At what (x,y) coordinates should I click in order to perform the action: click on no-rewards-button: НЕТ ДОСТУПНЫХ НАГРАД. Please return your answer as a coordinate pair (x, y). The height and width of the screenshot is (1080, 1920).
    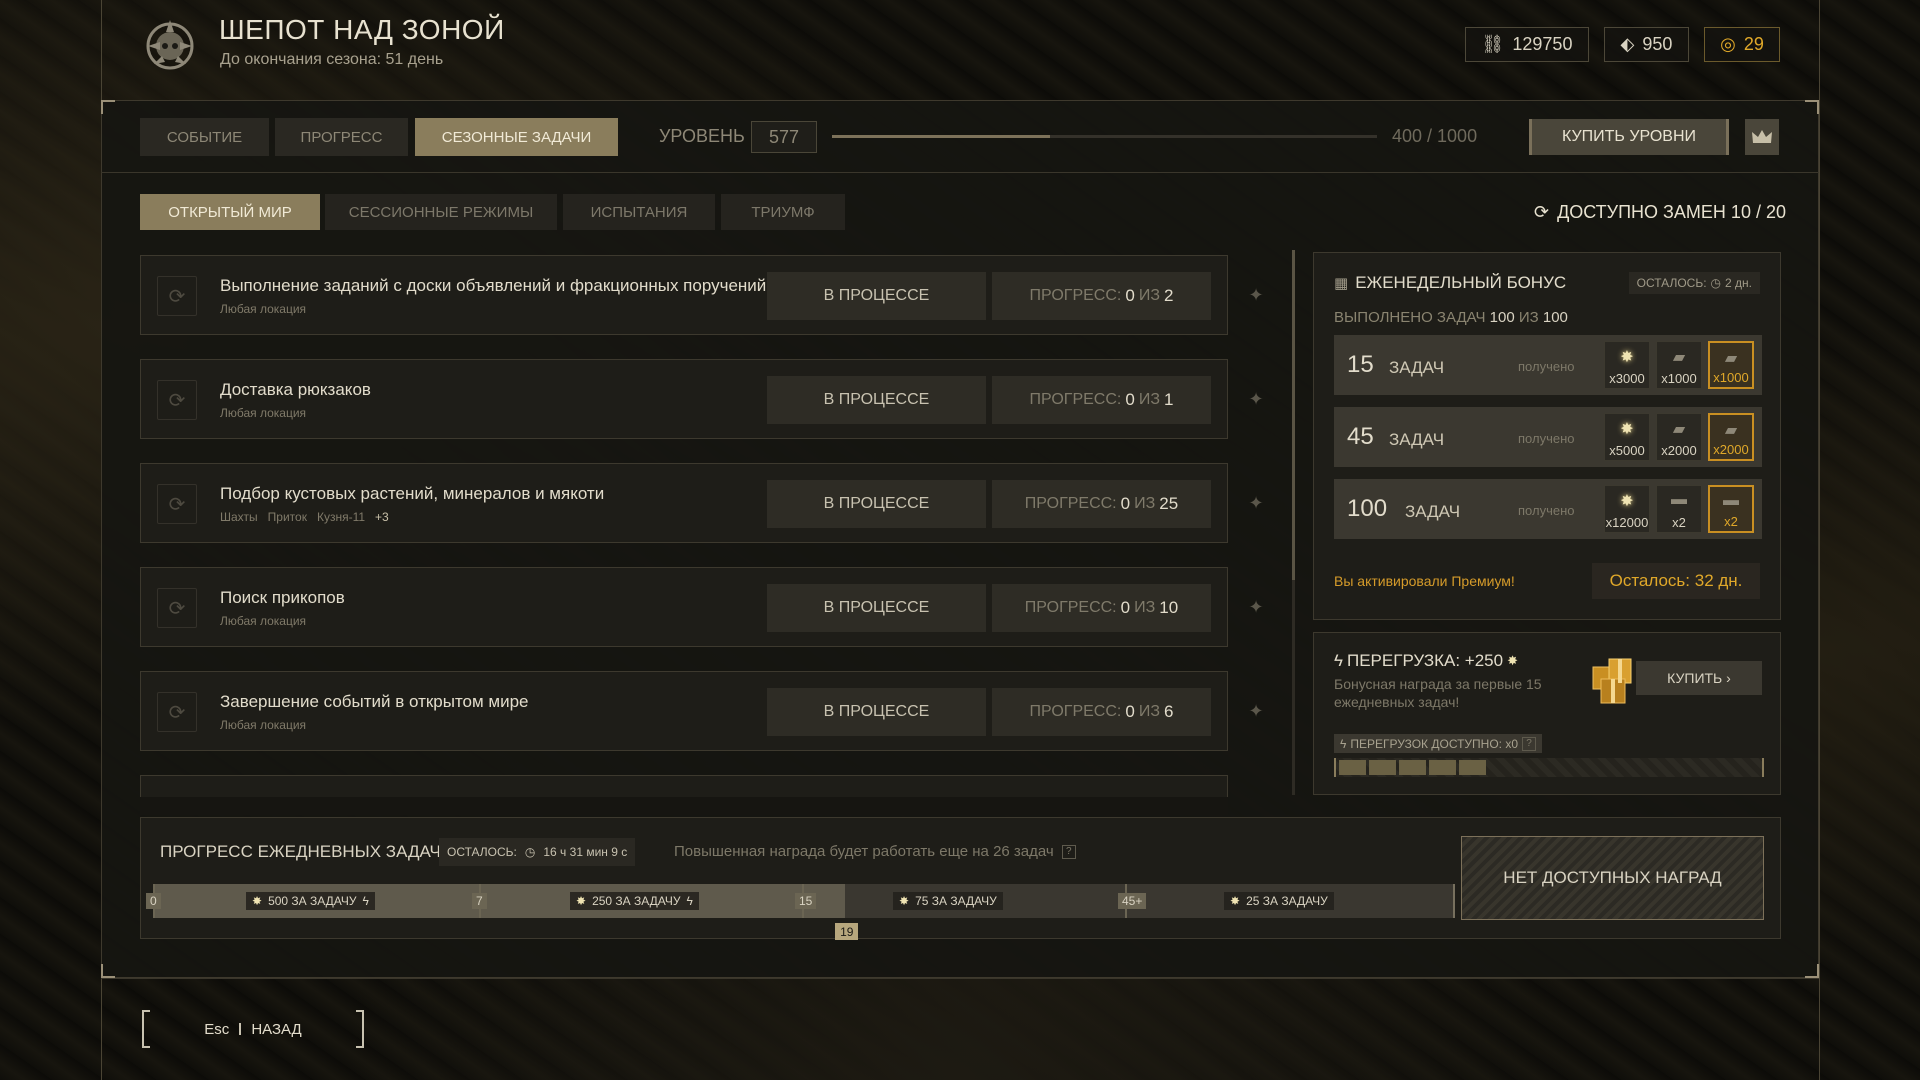
    Looking at the image, I should click on (1612, 878).